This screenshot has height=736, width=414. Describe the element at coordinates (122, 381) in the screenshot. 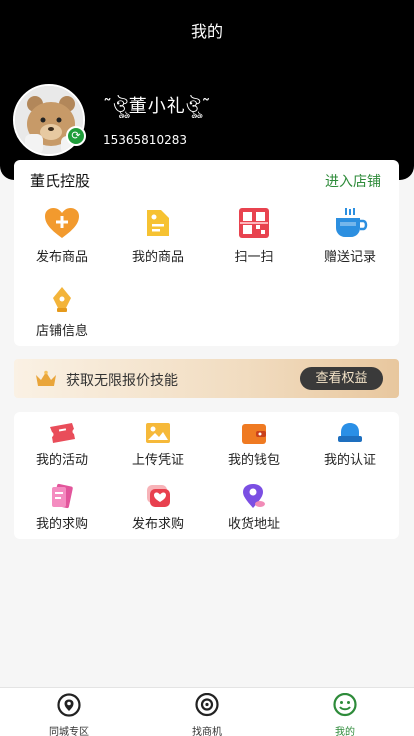

I see `promo-text: 获取无限报价技能` at that location.